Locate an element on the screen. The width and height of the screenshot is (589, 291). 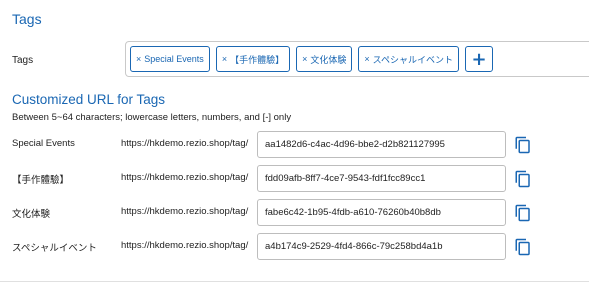
url-row-label: 文化体験 is located at coordinates (31, 214).